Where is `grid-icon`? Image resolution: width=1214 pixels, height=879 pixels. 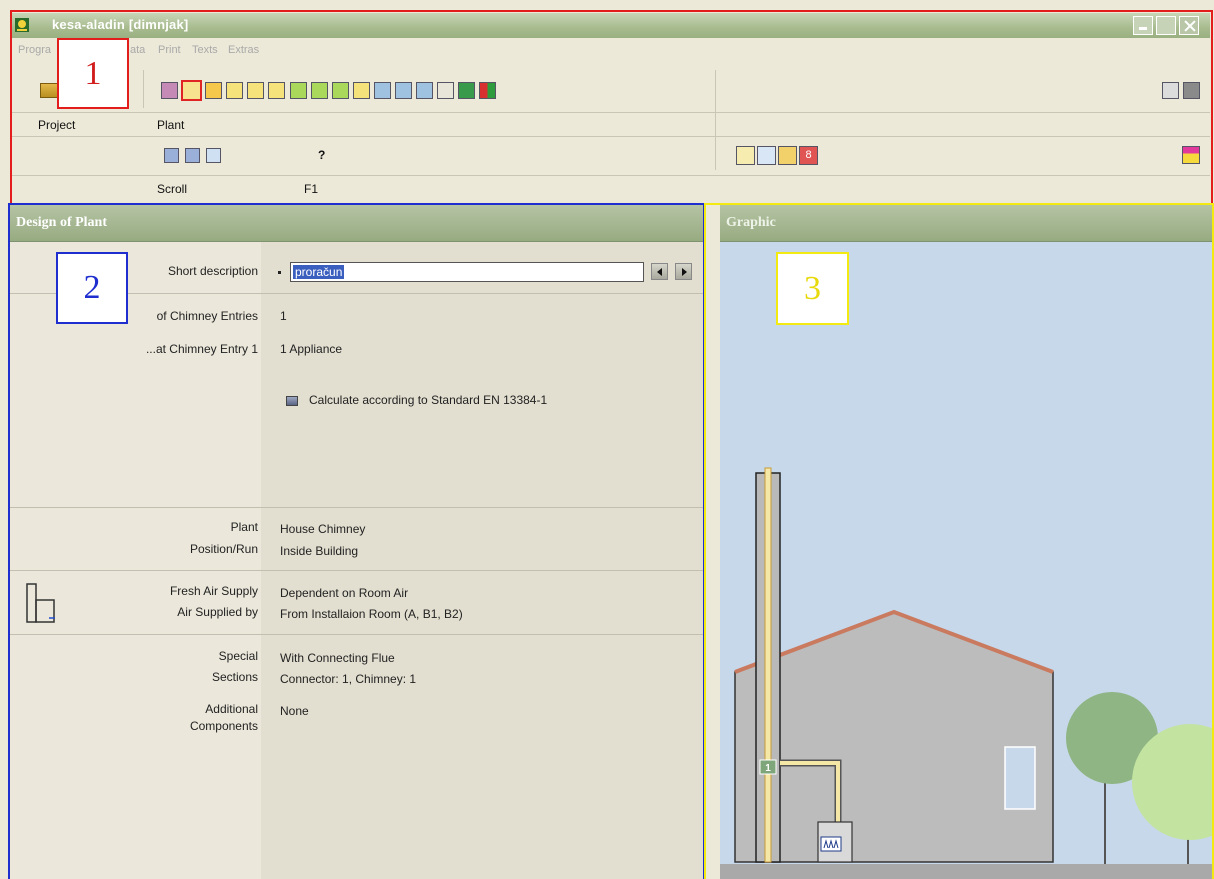 grid-icon is located at coordinates (255, 90).